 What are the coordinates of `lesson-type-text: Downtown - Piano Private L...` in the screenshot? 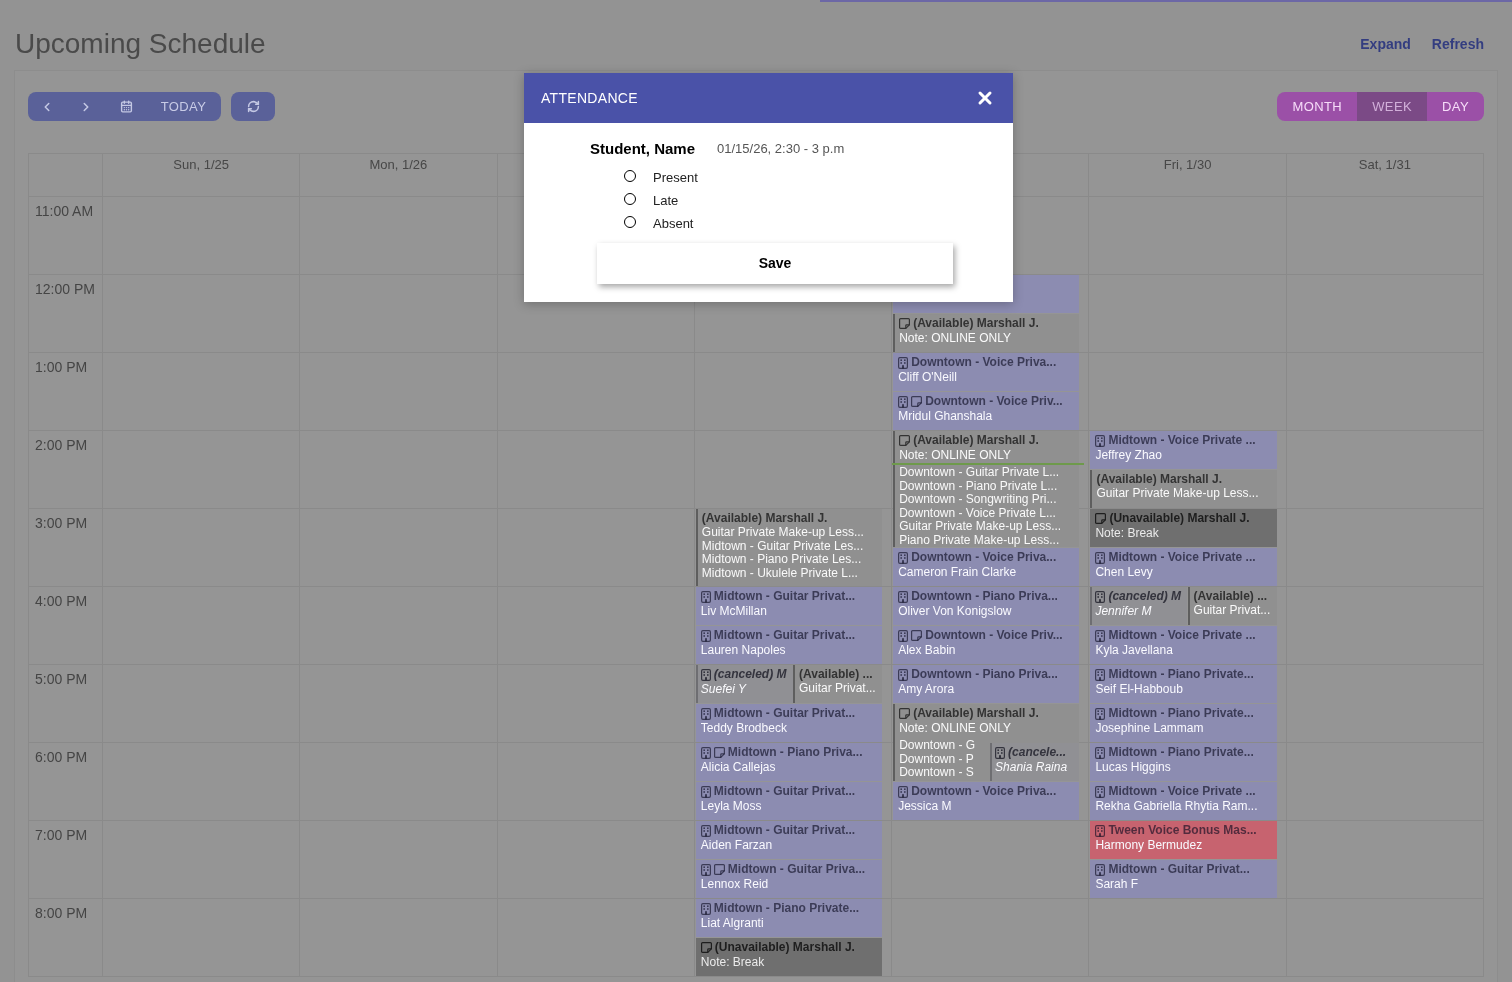 It's located at (978, 486).